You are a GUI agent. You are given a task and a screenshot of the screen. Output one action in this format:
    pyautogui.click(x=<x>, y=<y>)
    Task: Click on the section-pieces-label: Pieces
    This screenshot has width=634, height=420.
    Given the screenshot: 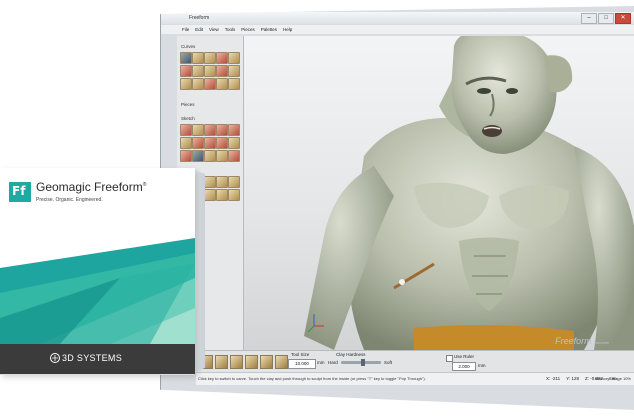 What is the action you would take?
    pyautogui.click(x=188, y=104)
    